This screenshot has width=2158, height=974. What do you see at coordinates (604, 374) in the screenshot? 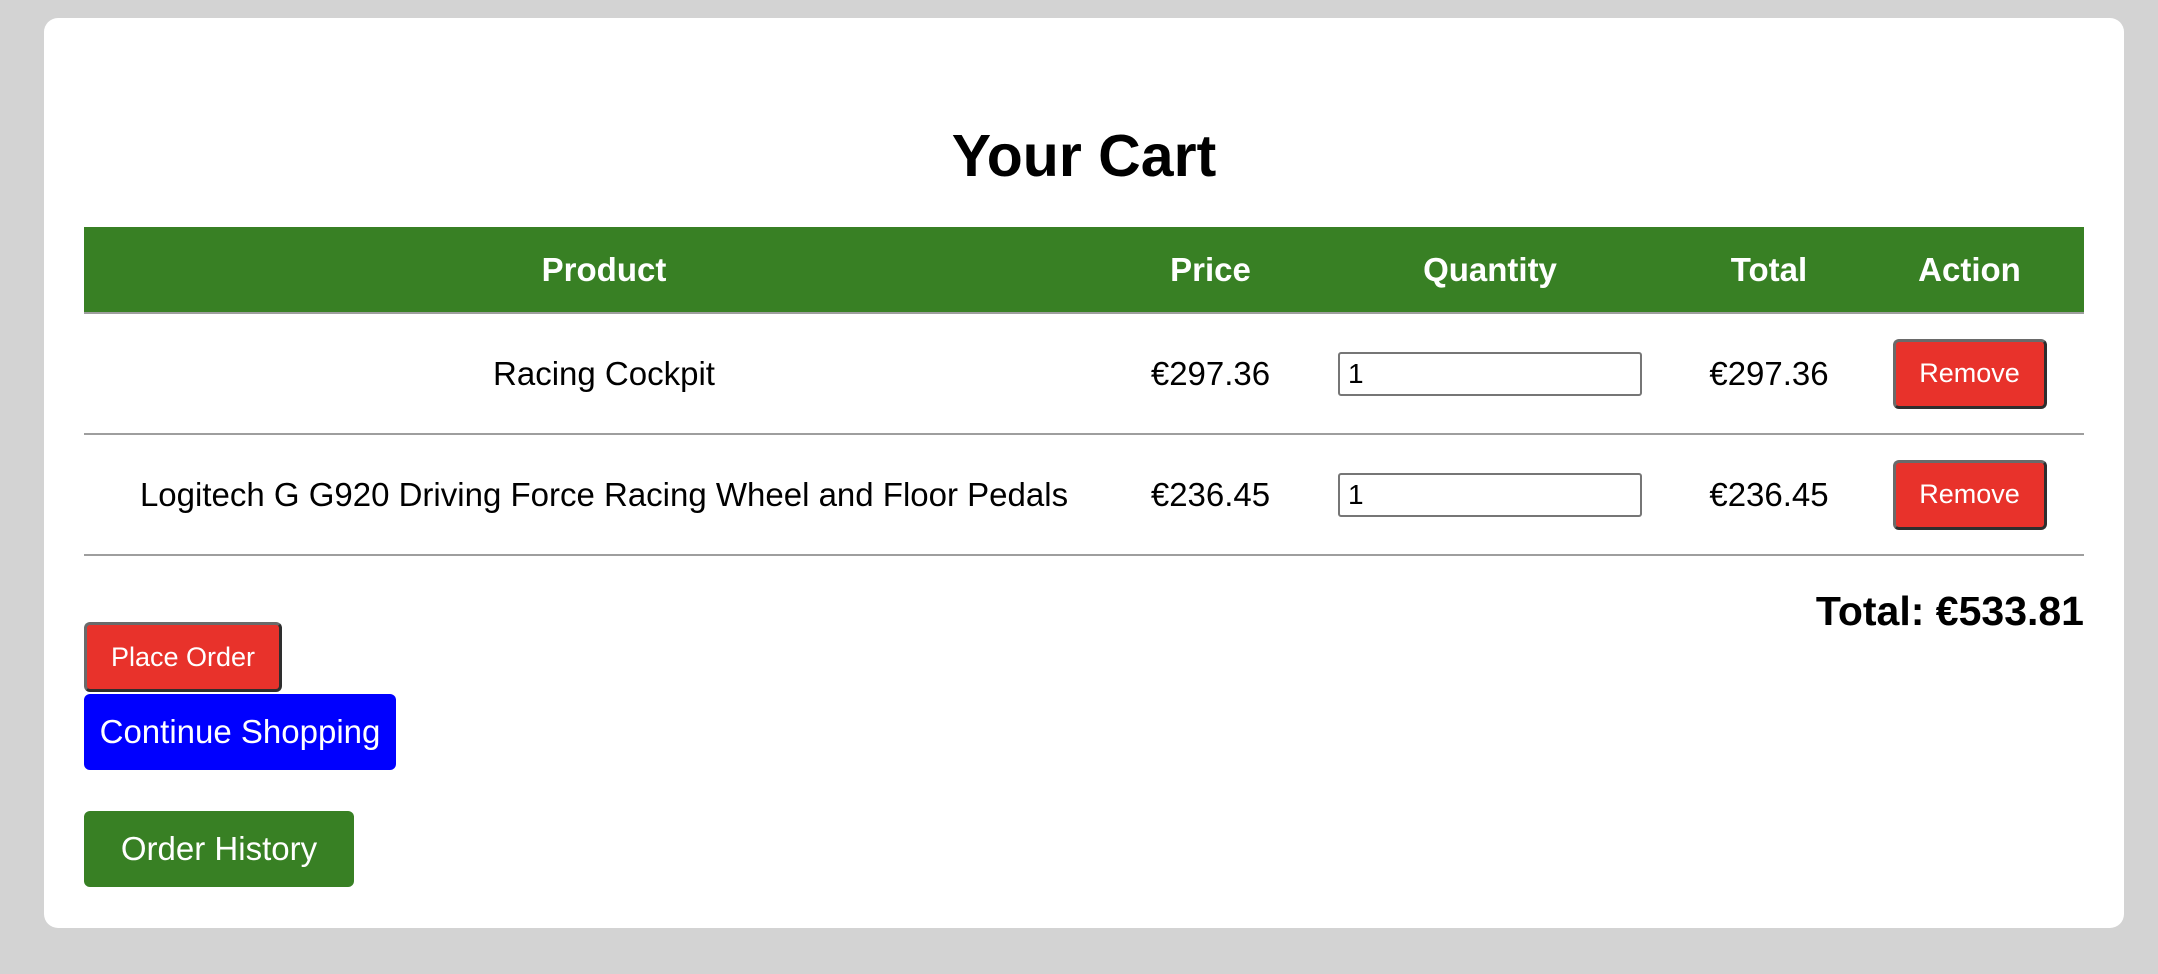
I see `product-name: Racing Cockpit` at bounding box center [604, 374].